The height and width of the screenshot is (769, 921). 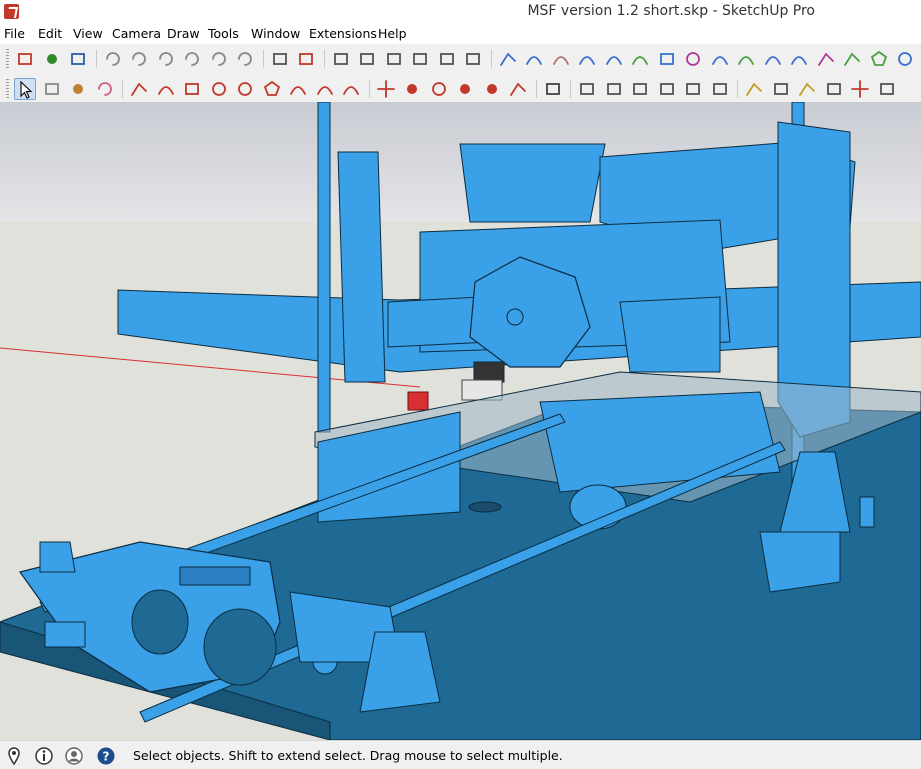 I want to click on drawing-toolbar, so click(x=460, y=88).